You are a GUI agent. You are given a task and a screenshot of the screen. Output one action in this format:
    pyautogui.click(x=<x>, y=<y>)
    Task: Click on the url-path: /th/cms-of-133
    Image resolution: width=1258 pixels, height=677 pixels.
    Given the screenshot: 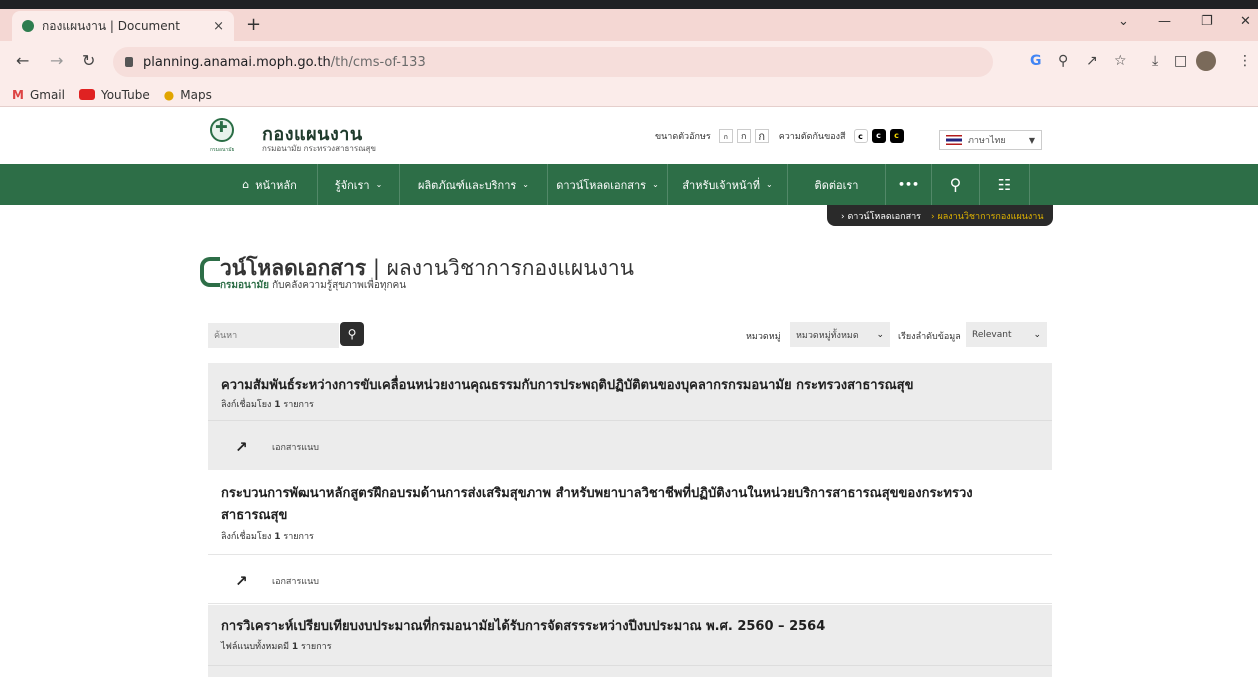 What is the action you would take?
    pyautogui.click(x=378, y=62)
    